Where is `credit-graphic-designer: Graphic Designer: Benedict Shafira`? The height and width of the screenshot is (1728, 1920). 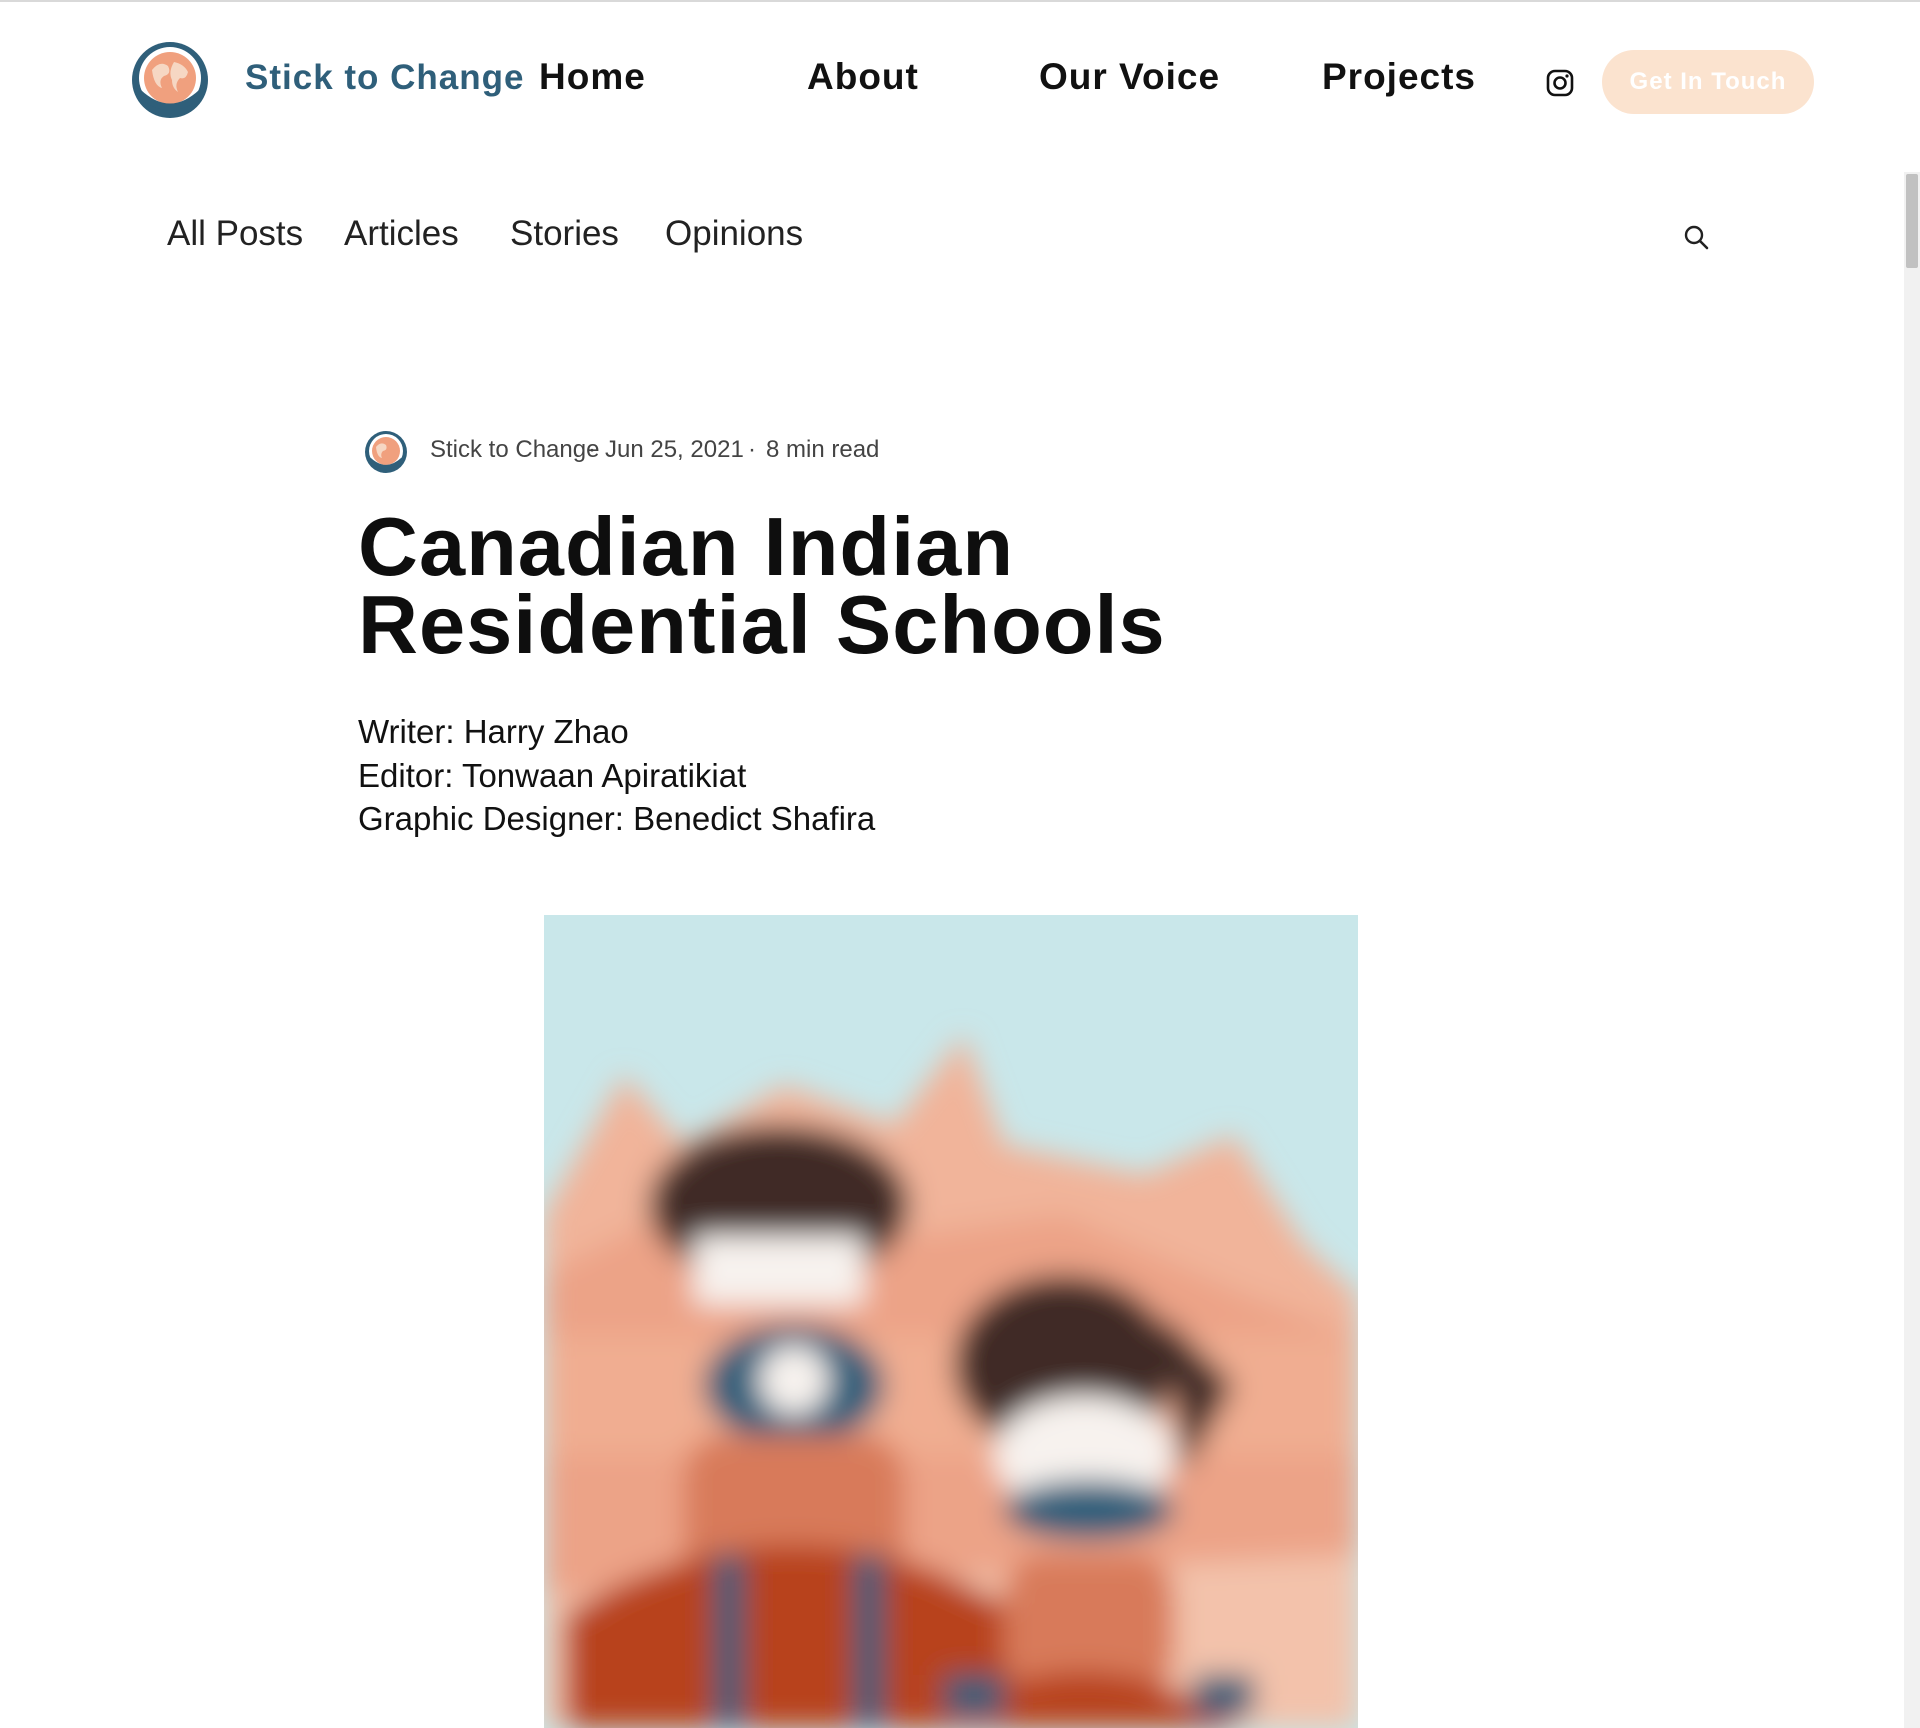
credit-graphic-designer: Graphic Designer: Benedict Shafira is located at coordinates (617, 818).